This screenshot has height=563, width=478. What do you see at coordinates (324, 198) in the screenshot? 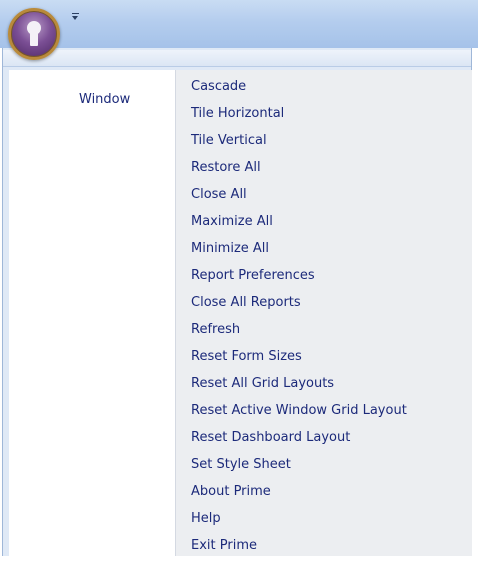
I see `menu-item-close-all: Close All` at bounding box center [324, 198].